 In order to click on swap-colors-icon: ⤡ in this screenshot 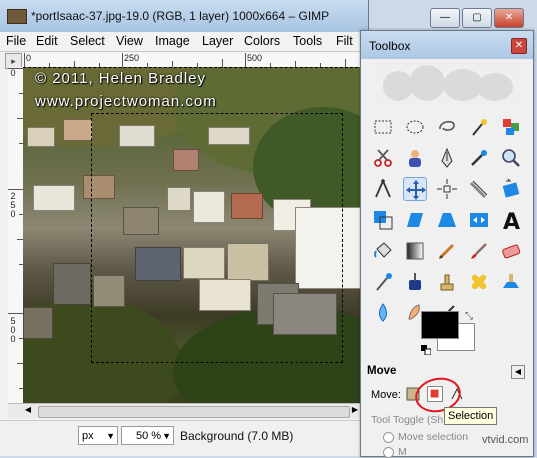, I will do `click(469, 316)`.